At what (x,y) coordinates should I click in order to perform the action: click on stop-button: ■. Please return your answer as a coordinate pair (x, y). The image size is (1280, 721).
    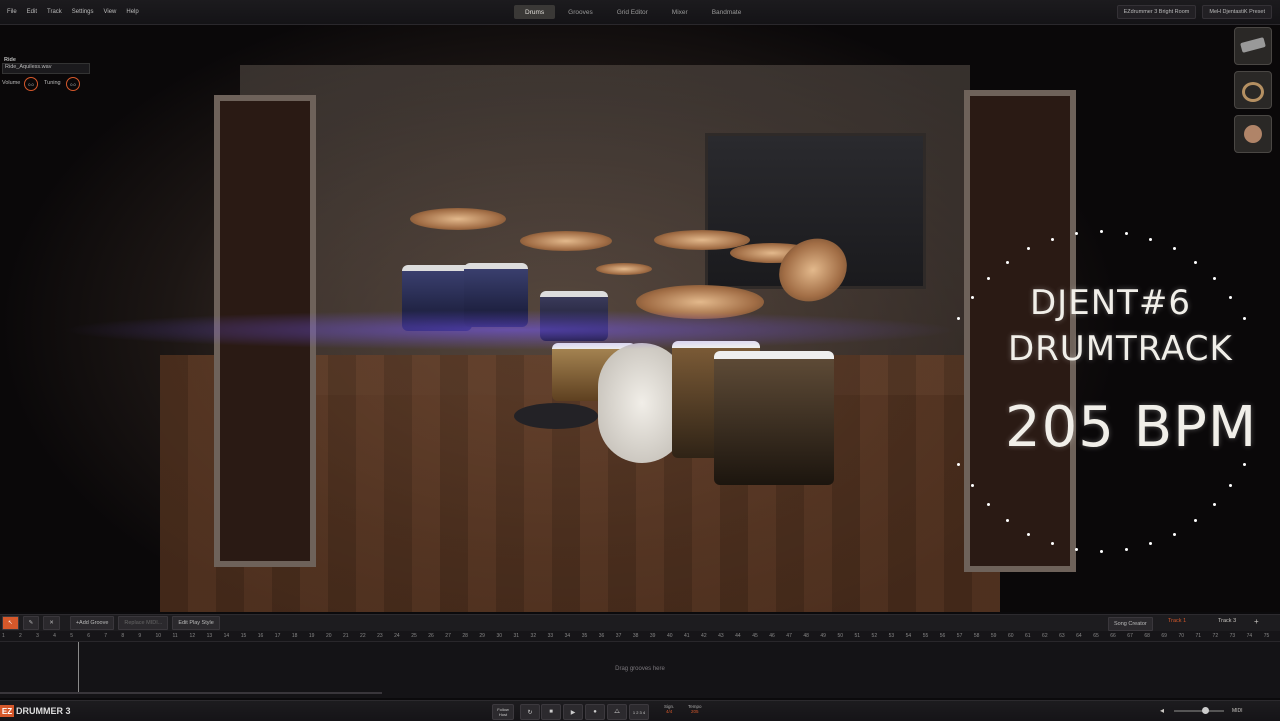
    Looking at the image, I should click on (551, 712).